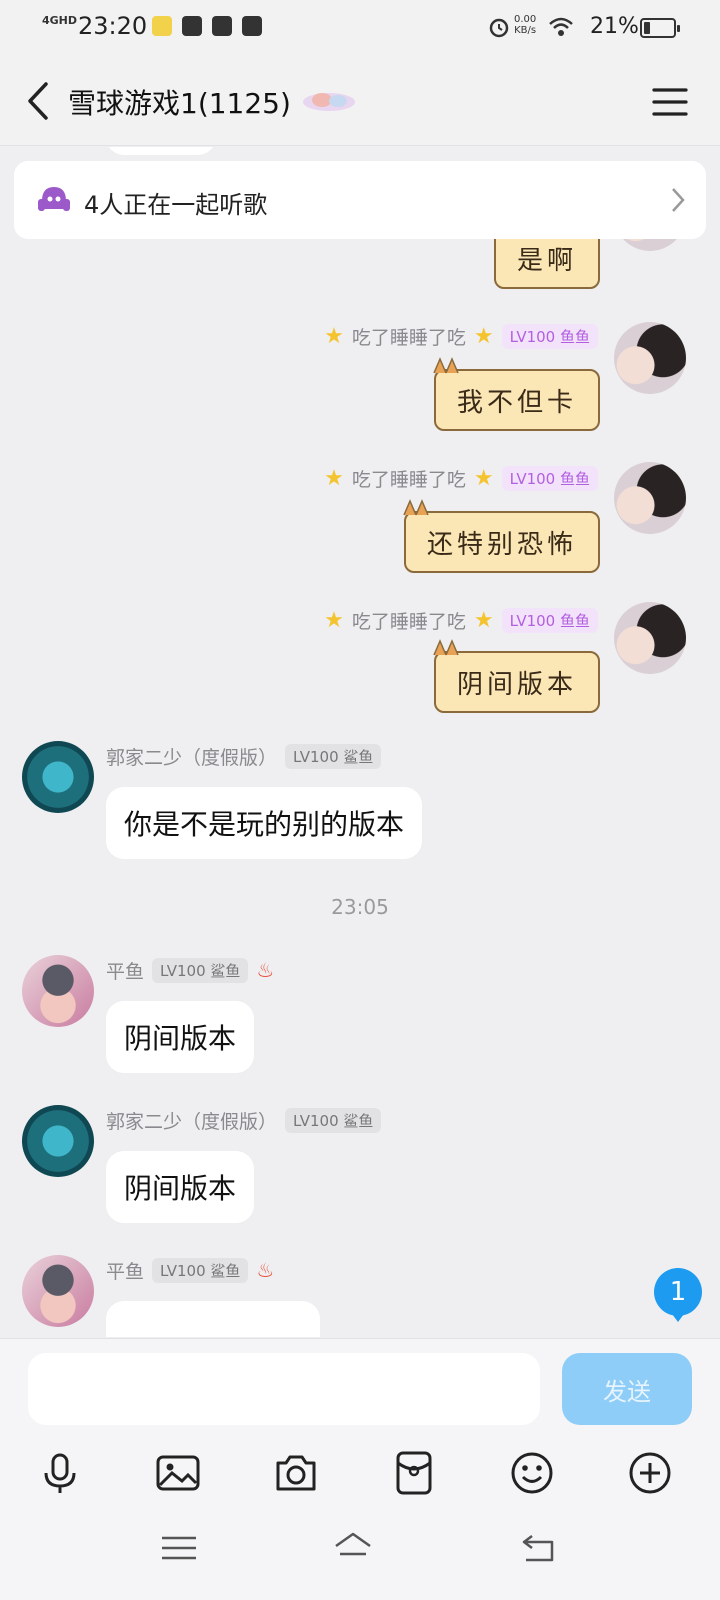  I want to click on sticker-bubble: 阴间版本, so click(516, 676).